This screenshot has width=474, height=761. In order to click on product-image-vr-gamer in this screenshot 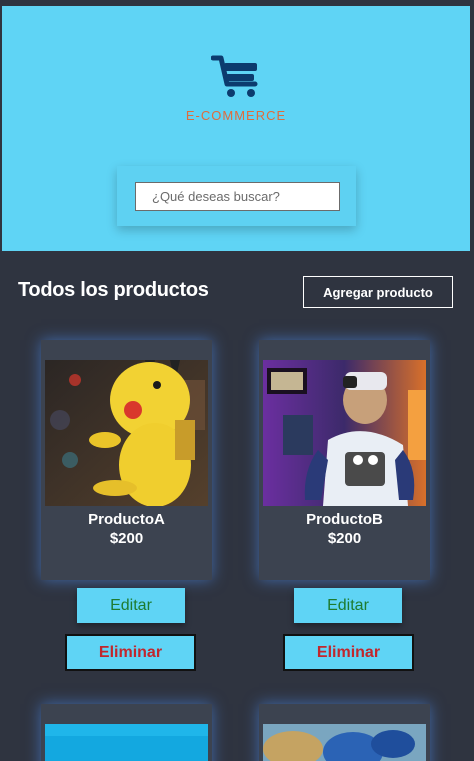, I will do `click(344, 433)`.